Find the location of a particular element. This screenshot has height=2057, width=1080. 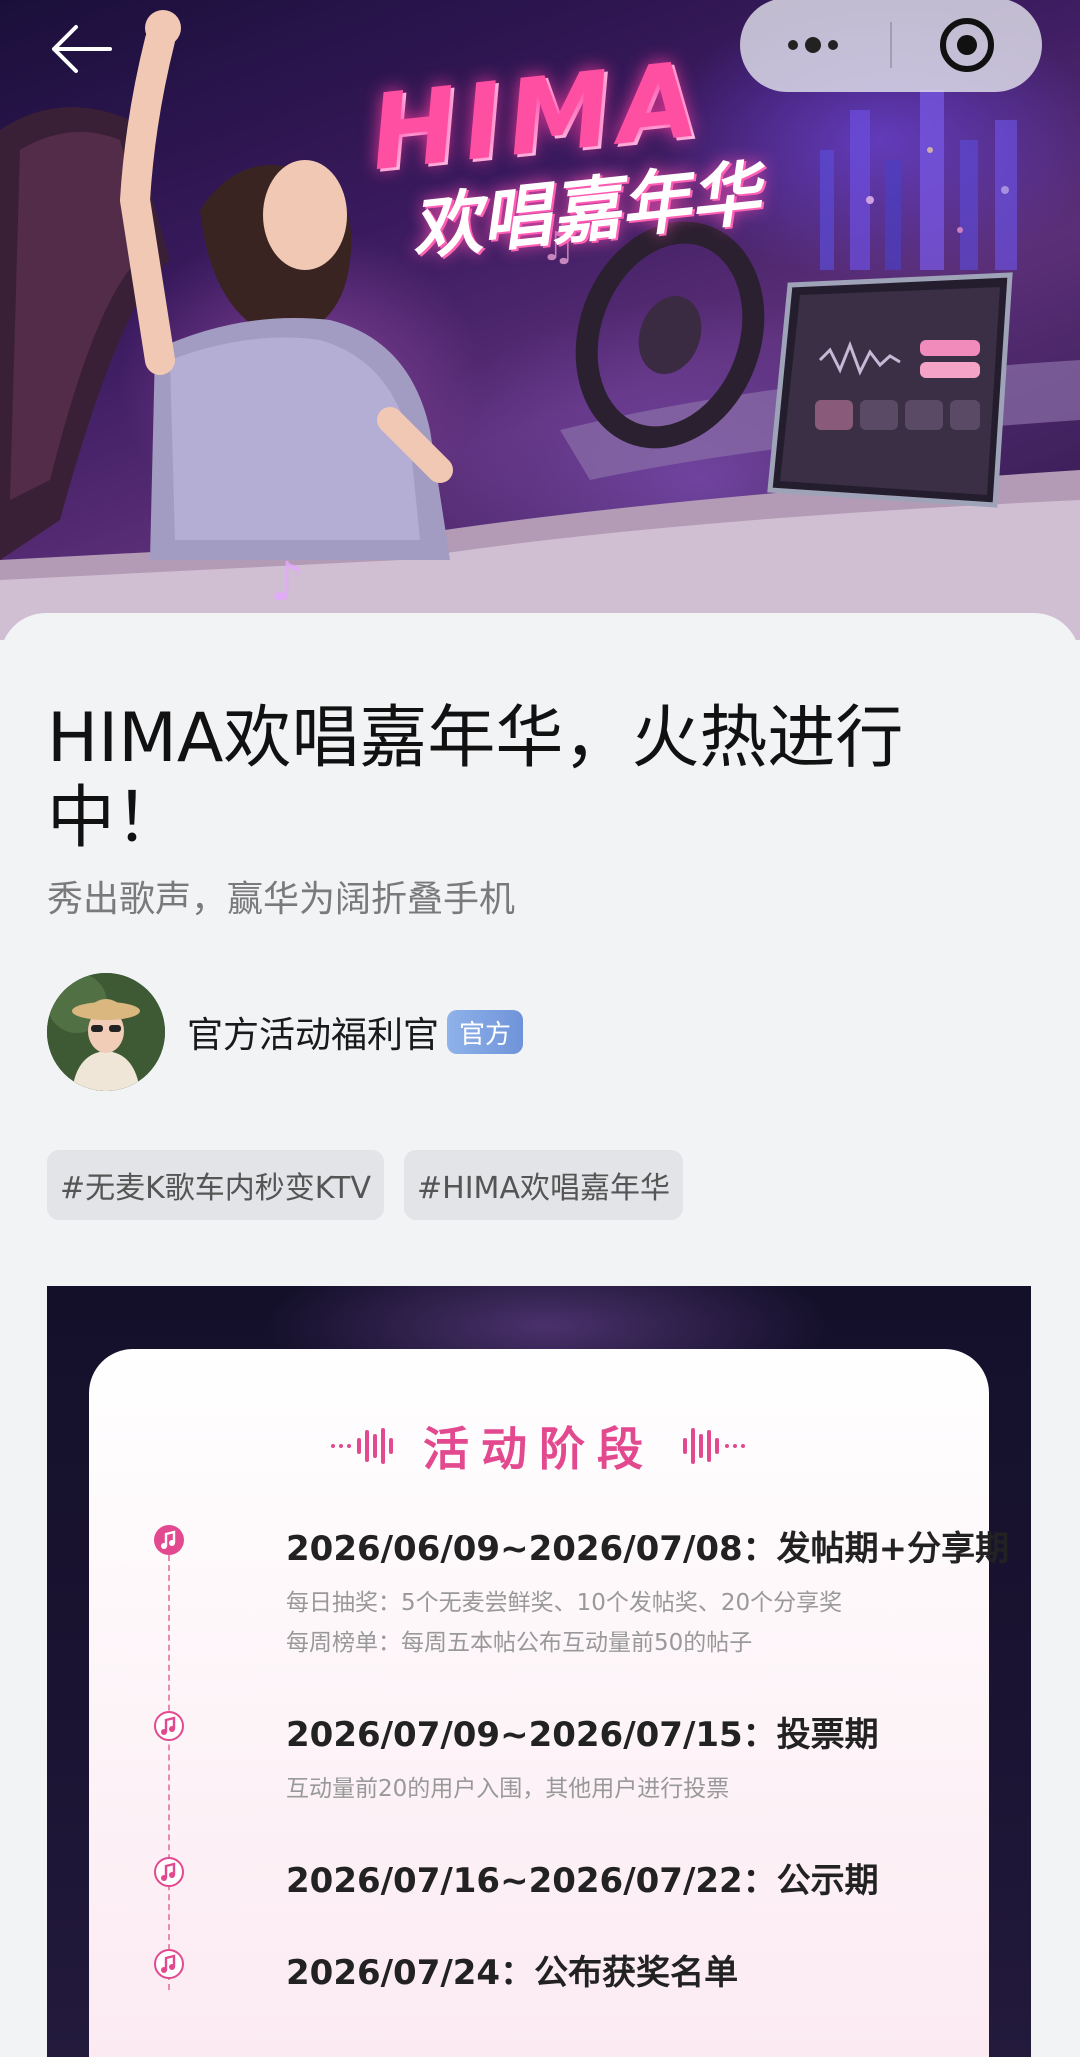

tag-list: #无麦K歌车内秒变KTV #HIMA欢唱嘉年华 is located at coordinates (365, 1185).